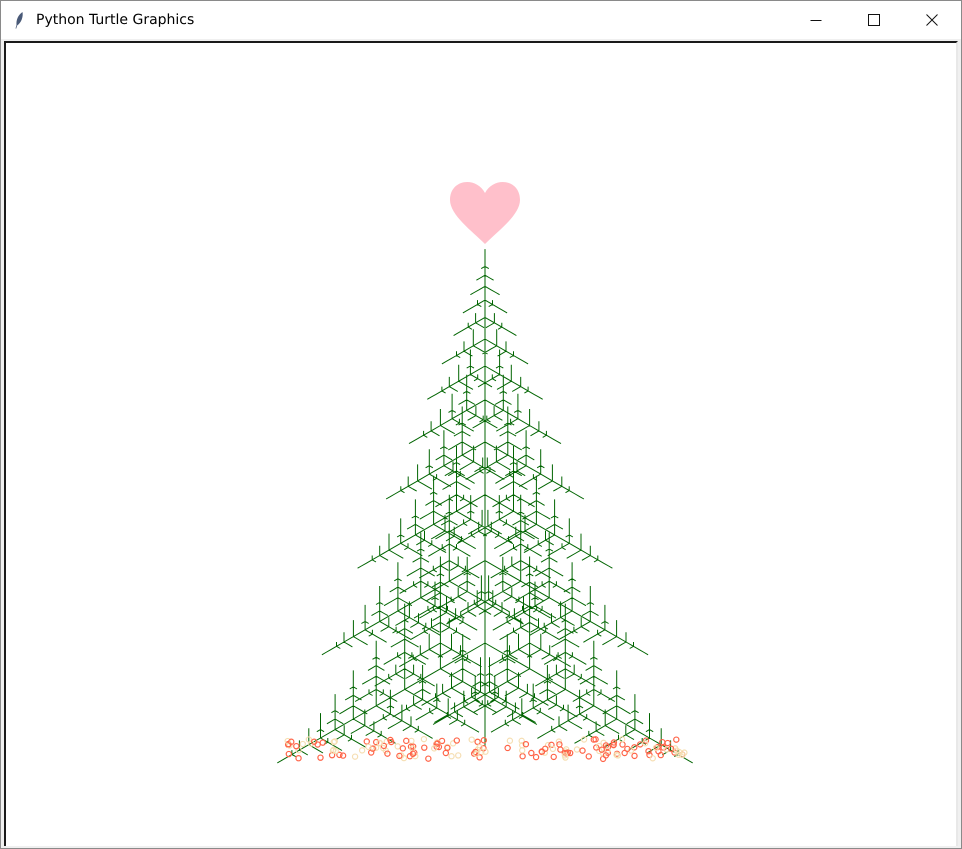 The height and width of the screenshot is (849, 962). What do you see at coordinates (19, 20) in the screenshot?
I see `feather-icon` at bounding box center [19, 20].